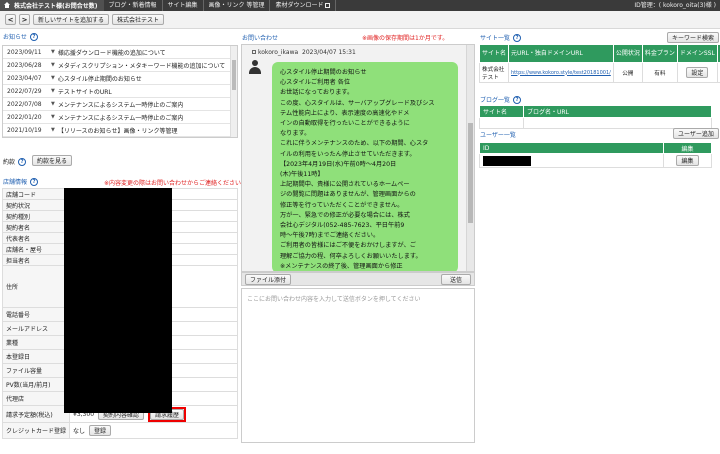 Image resolution: width=720 pixels, height=454 pixels. What do you see at coordinates (36, 194) in the screenshot?
I see `field-label: 店舗コード` at bounding box center [36, 194].